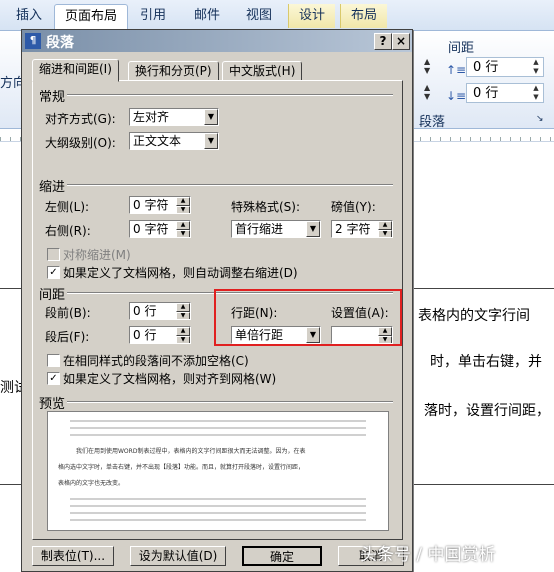 Image resolution: width=554 pixels, height=572 pixels. I want to click on ribbon-tab-layout: 布局, so click(364, 16).